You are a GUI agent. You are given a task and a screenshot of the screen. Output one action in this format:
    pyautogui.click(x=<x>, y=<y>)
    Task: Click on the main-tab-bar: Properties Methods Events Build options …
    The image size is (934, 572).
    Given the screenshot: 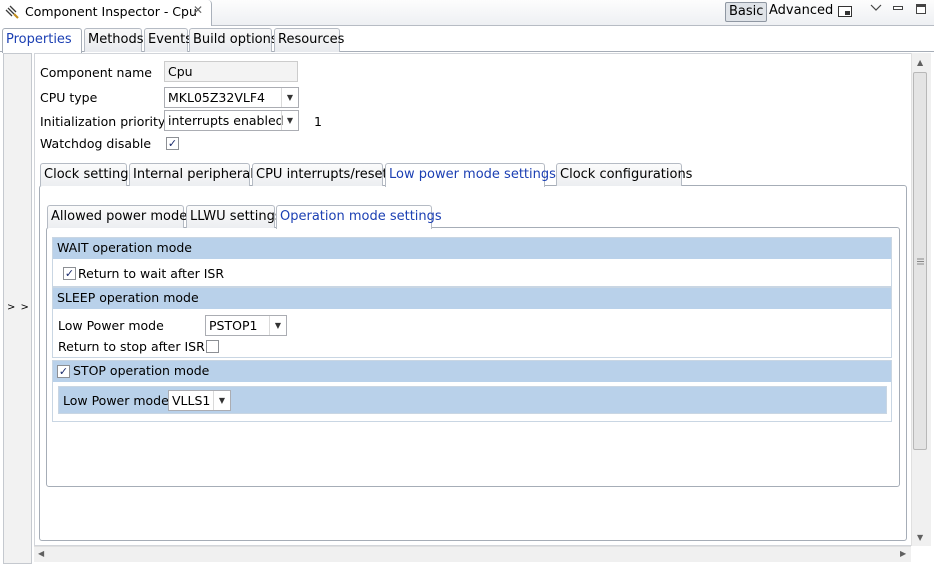 What is the action you would take?
    pyautogui.click(x=467, y=40)
    